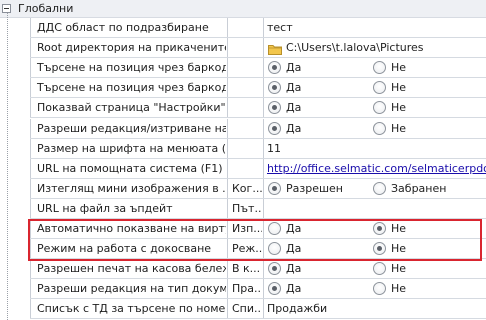 The image size is (486, 320). What do you see at coordinates (297, 309) in the screenshot?
I see `property-editor-value: Продажби` at bounding box center [297, 309].